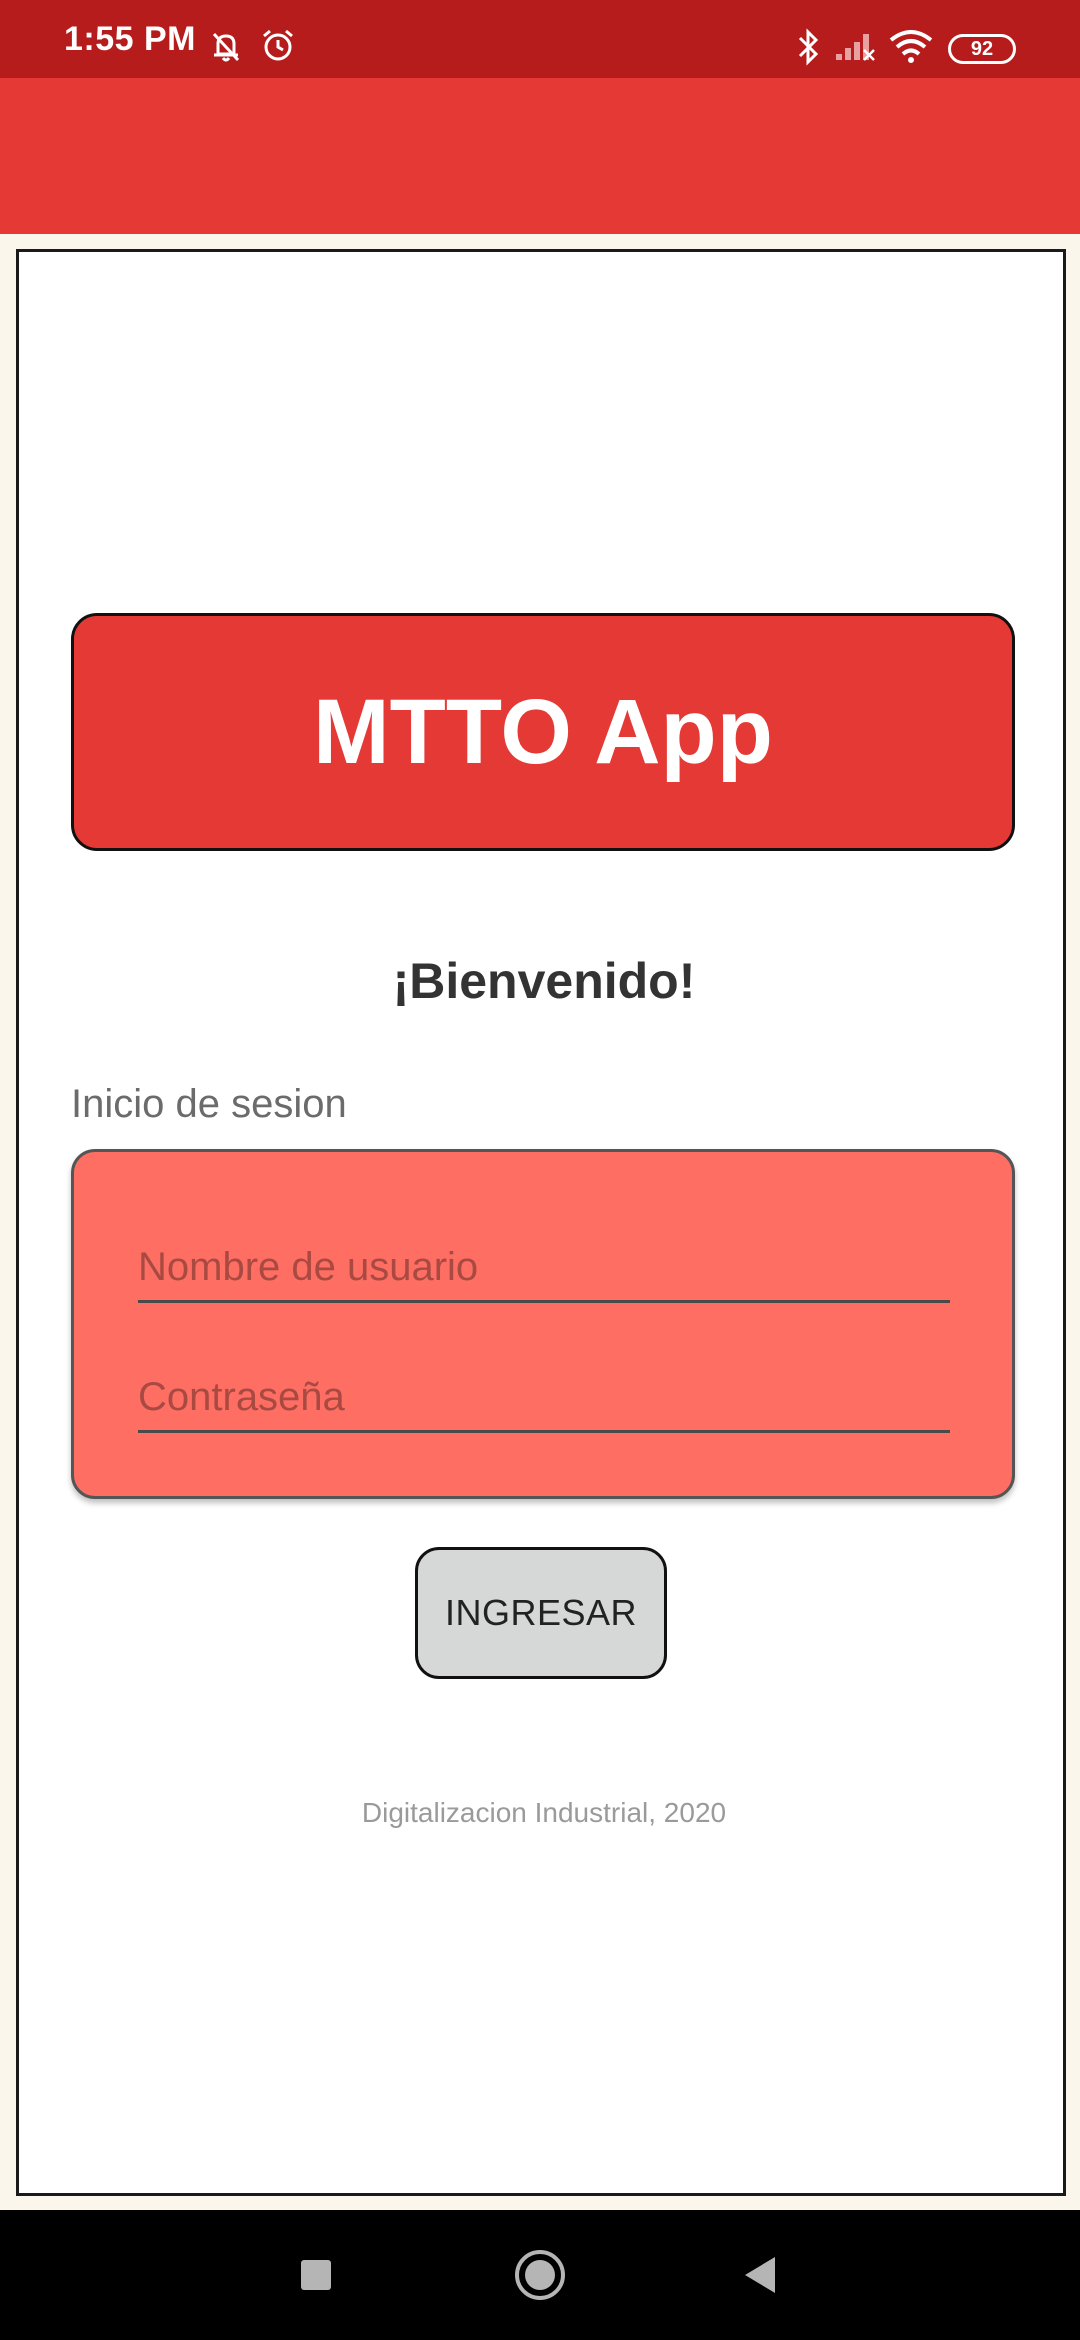 The height and width of the screenshot is (2340, 1080). Describe the element at coordinates (209, 1104) in the screenshot. I see `login-section-label: Inicio de sesion` at that location.